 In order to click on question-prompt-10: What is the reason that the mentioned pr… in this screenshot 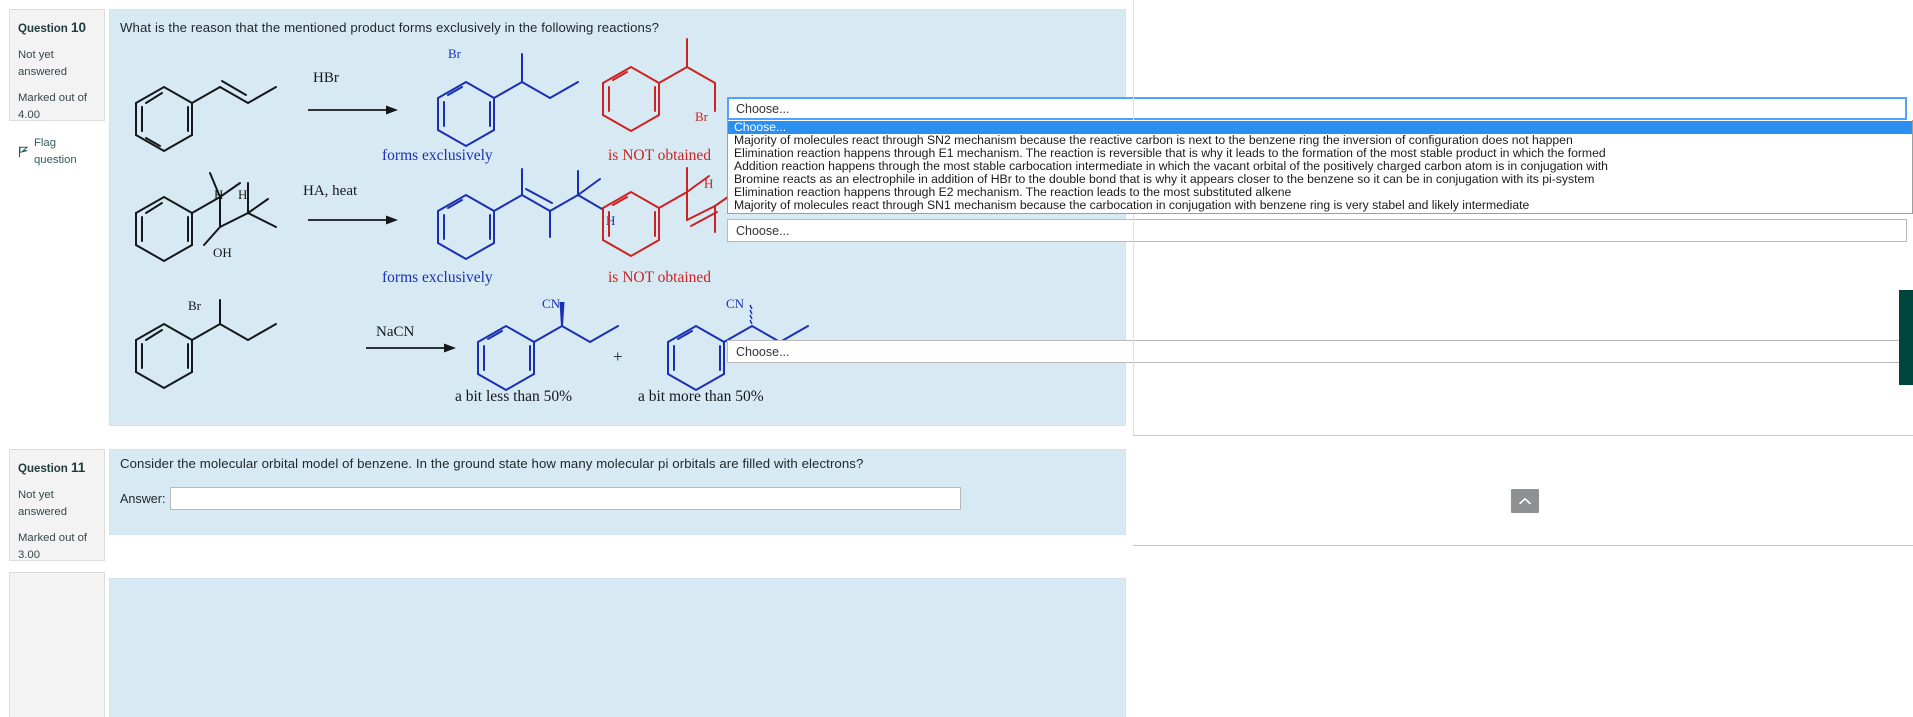, I will do `click(390, 27)`.